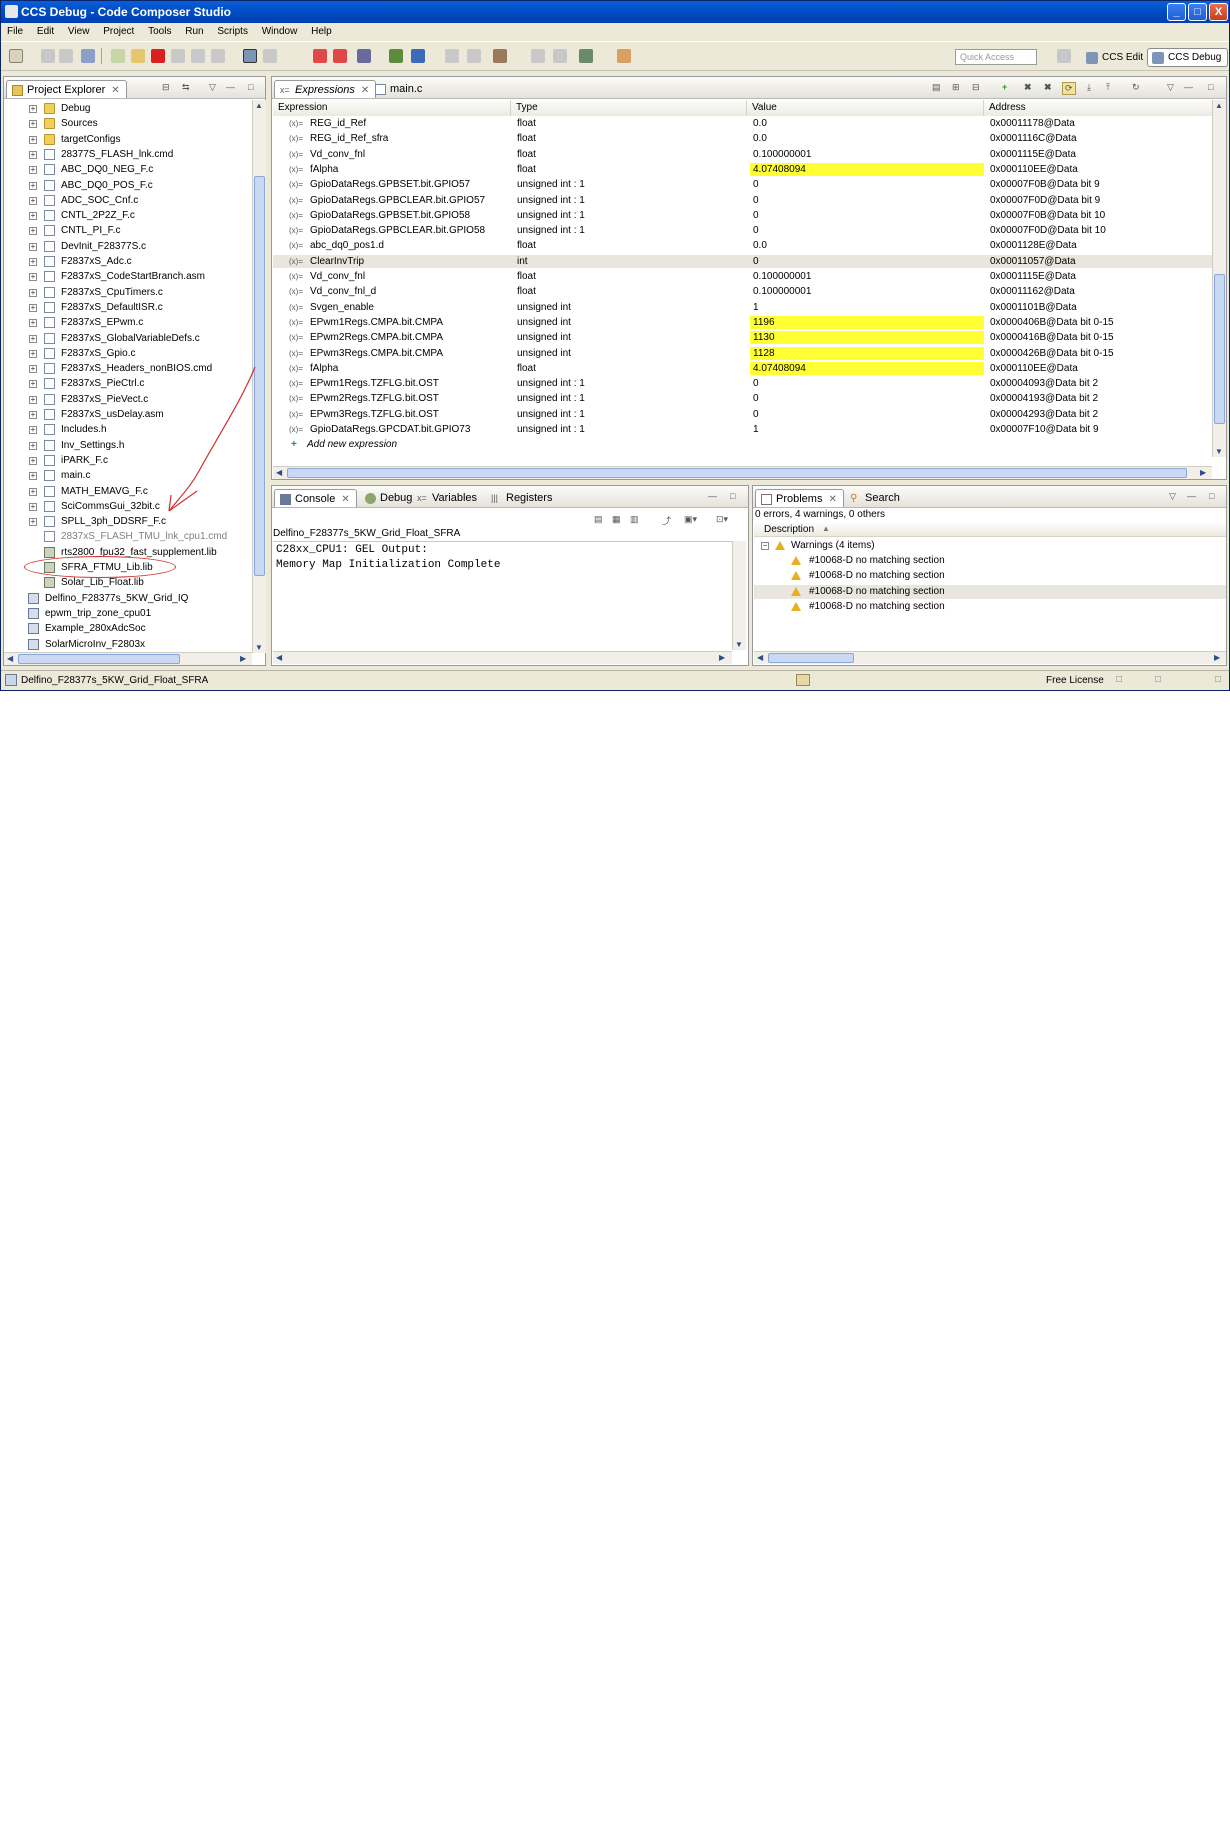 Image resolution: width=1230 pixels, height=1844 pixels. I want to click on tree-item: + ABC_DQ0_NEG_F.c, so click(128, 169).